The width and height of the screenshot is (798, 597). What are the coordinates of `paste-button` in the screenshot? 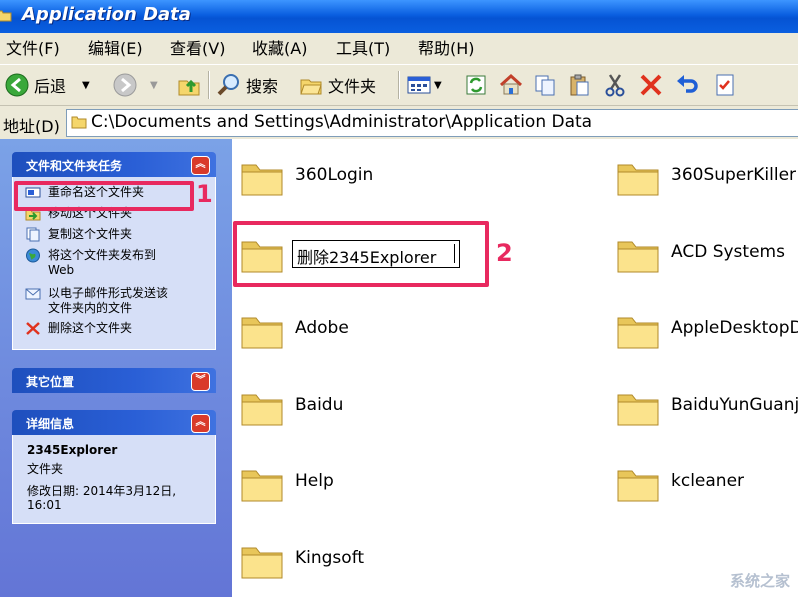 It's located at (579, 85).